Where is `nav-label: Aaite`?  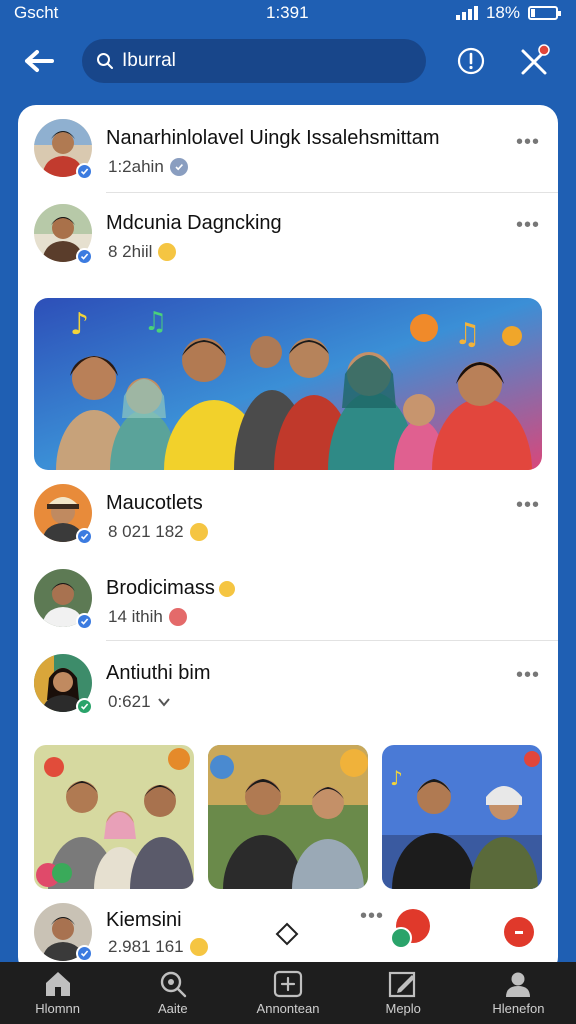
nav-label: Aaite is located at coordinates (172, 1008).